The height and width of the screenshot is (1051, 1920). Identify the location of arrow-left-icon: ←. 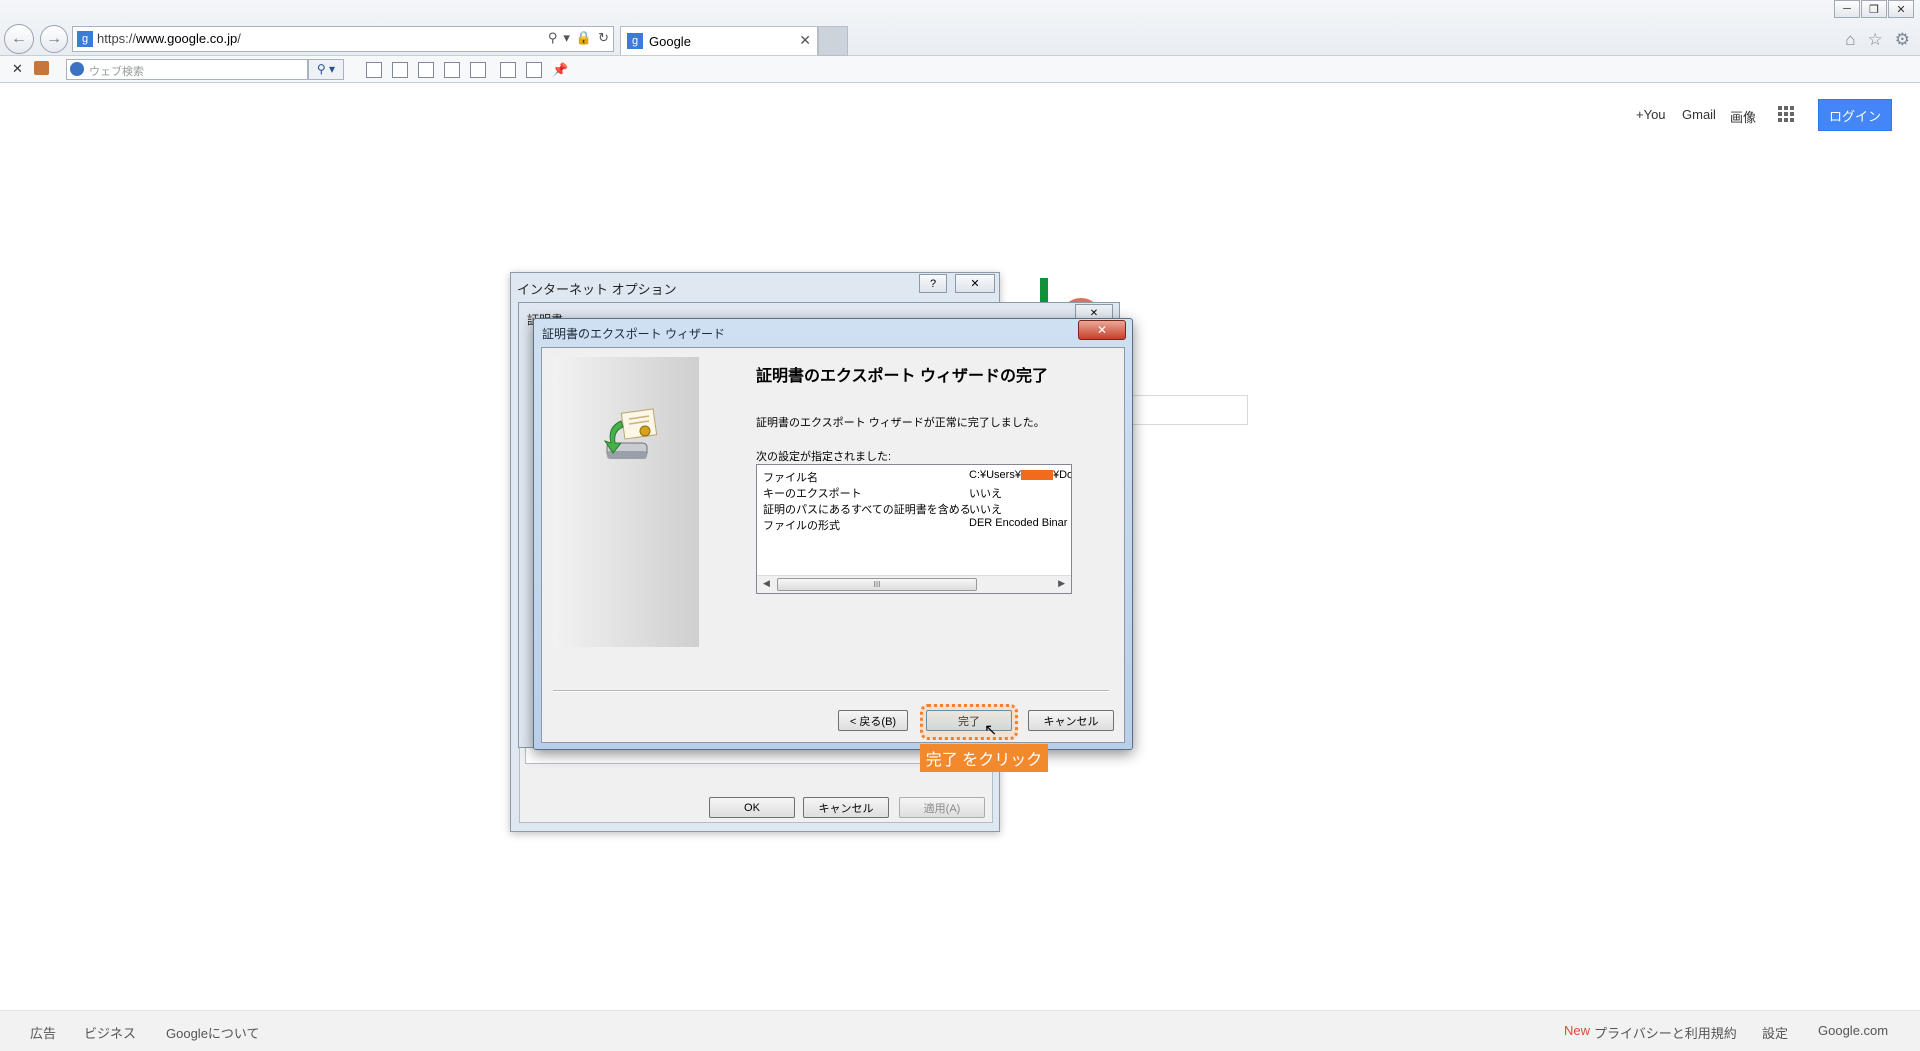
(19, 38).